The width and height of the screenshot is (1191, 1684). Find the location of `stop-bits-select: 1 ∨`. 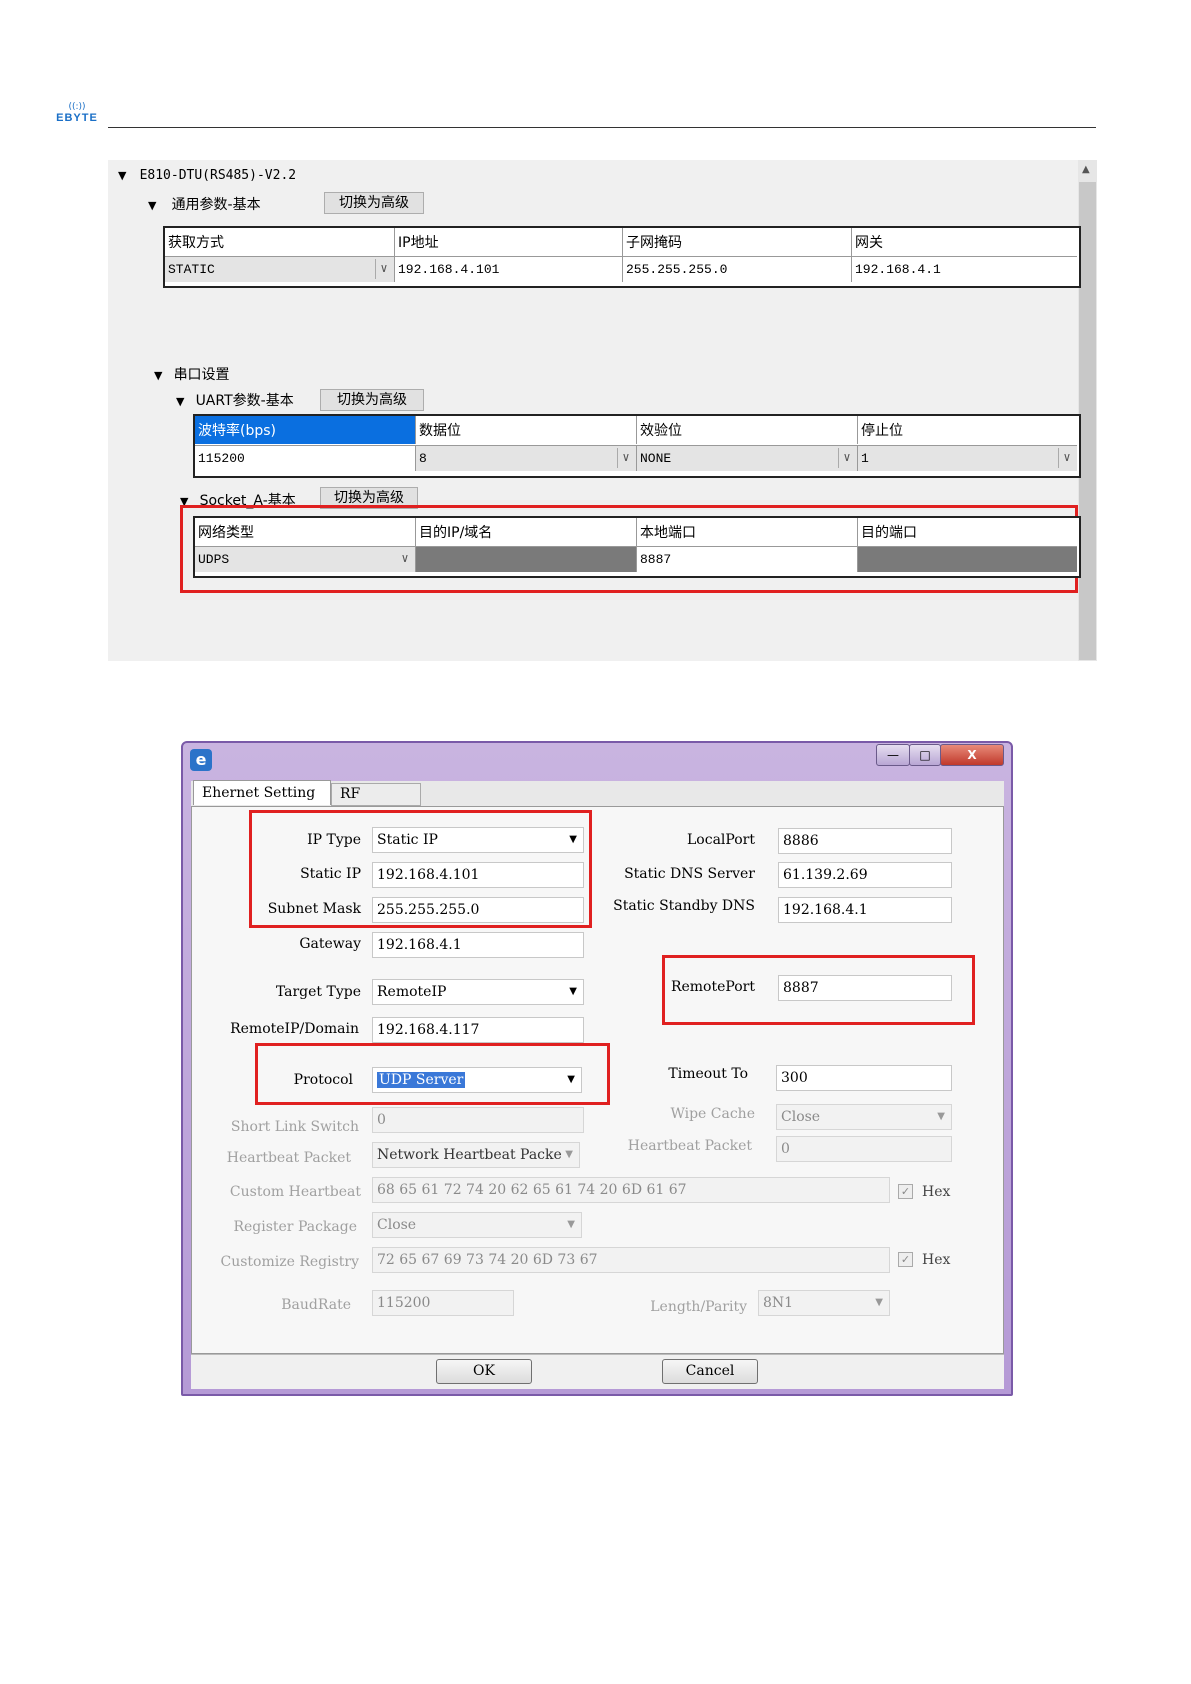

stop-bits-select: 1 ∨ is located at coordinates (967, 458).